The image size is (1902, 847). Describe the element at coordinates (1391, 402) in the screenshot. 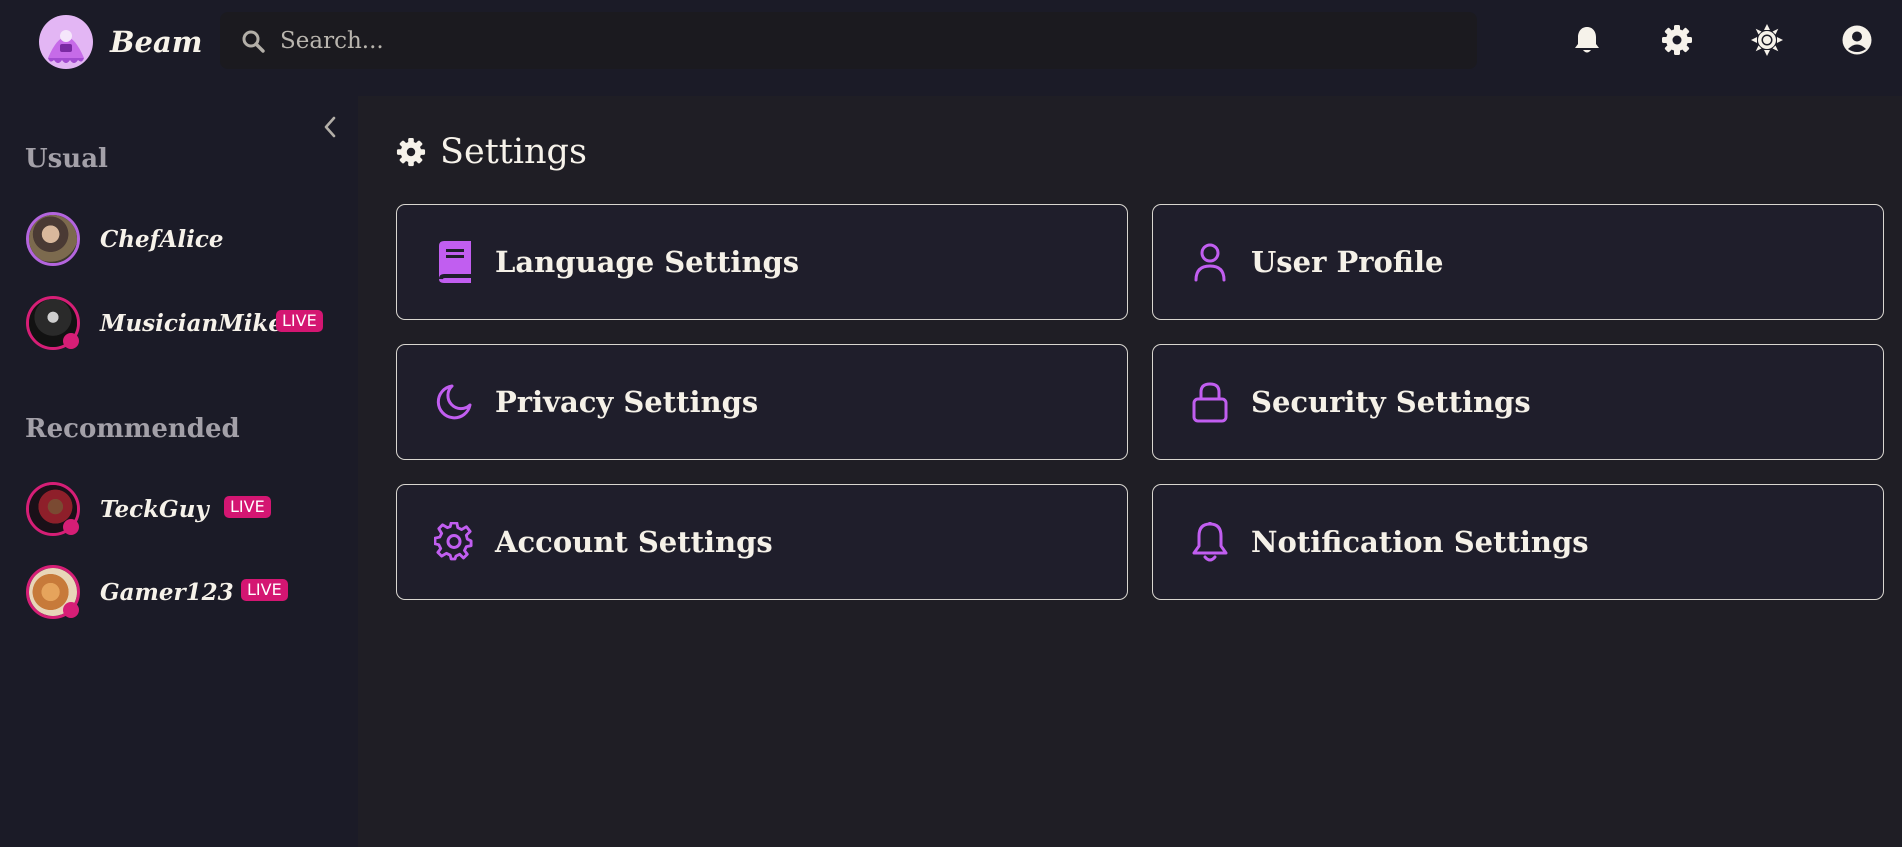

I see `card-label: Security Settings` at that location.